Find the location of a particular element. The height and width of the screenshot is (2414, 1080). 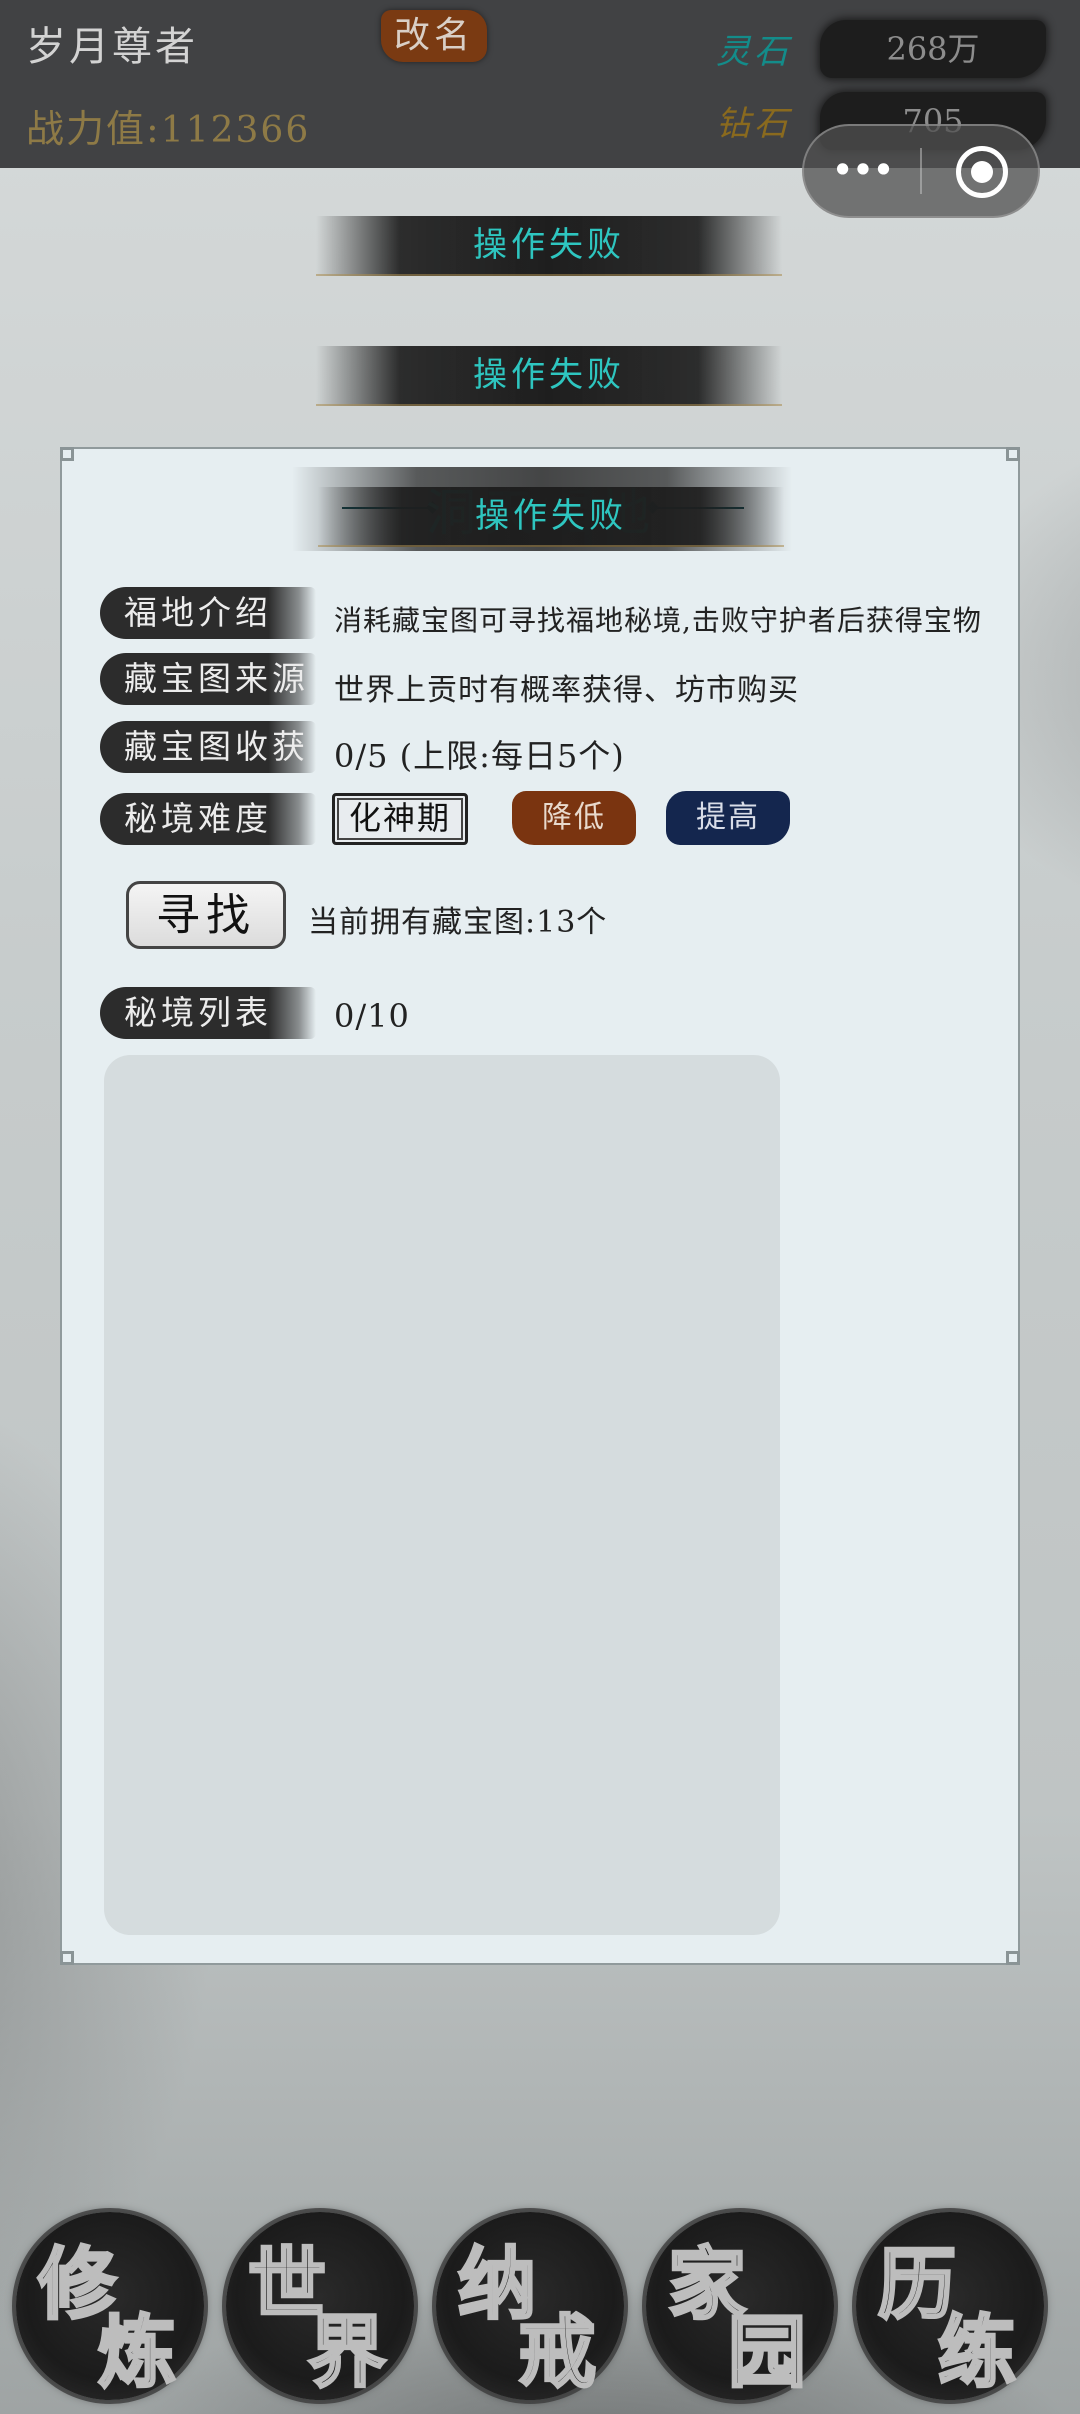

diamond-label: 钻石 is located at coordinates (754, 124).